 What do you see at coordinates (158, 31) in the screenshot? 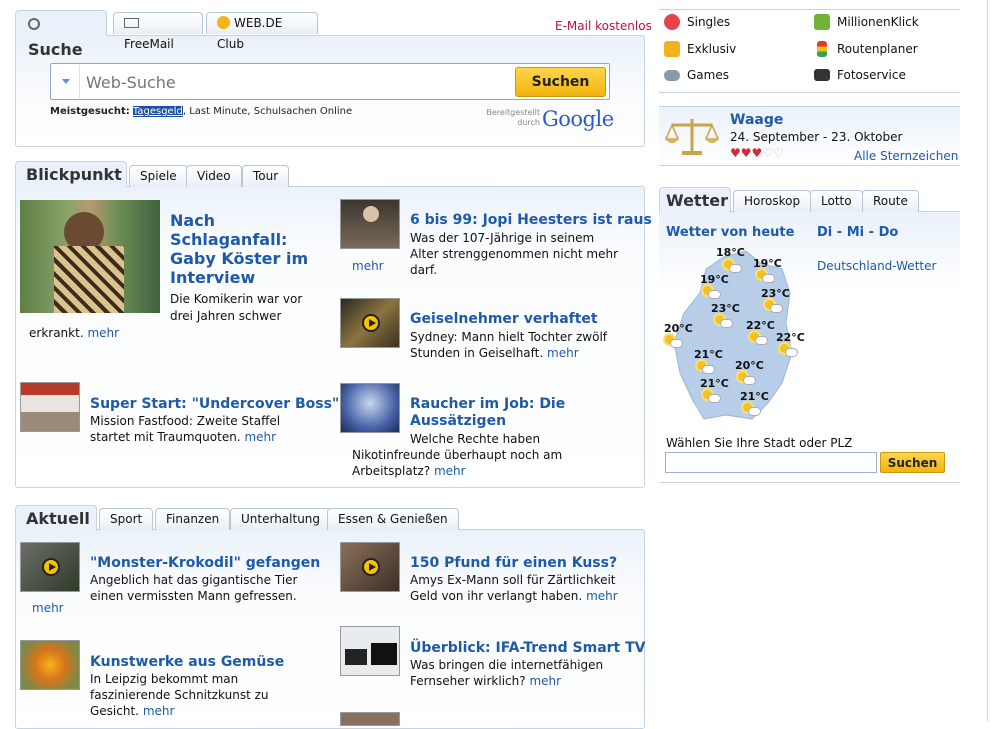
I see `tab-freemail: FreeMail` at bounding box center [158, 31].